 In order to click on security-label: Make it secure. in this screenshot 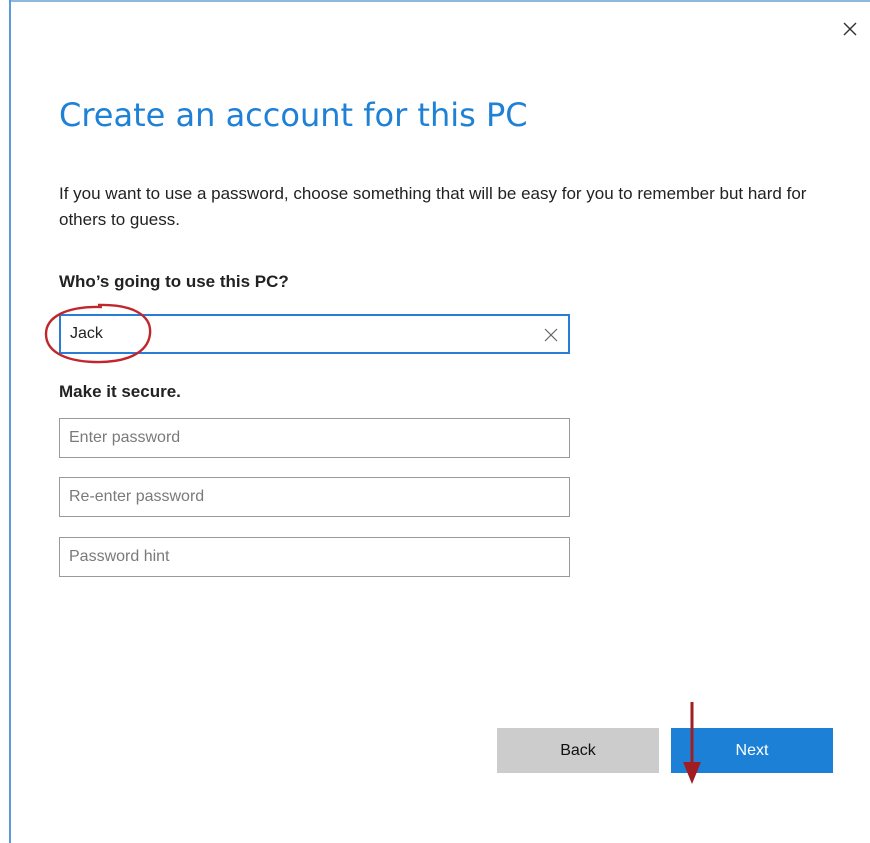, I will do `click(120, 391)`.